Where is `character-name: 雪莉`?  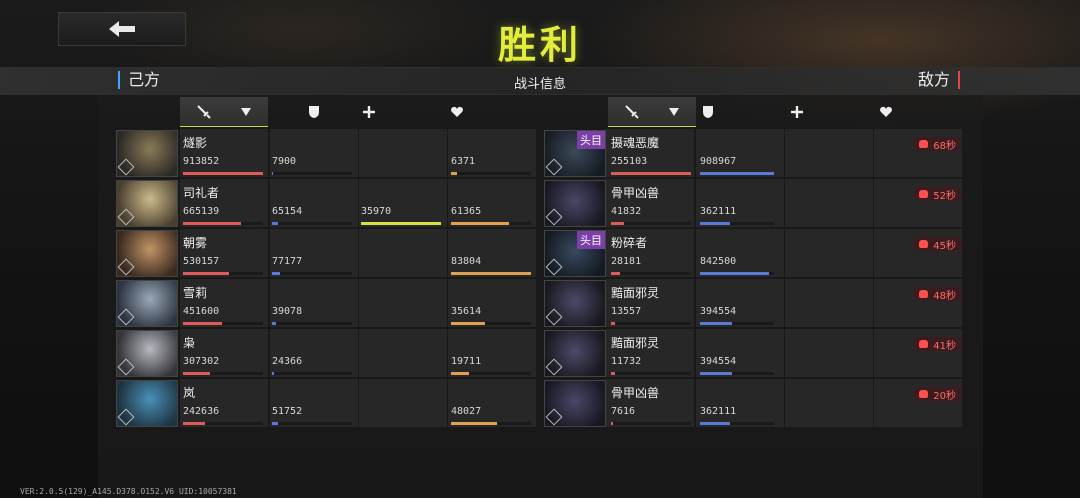 character-name: 雪莉 is located at coordinates (195, 293).